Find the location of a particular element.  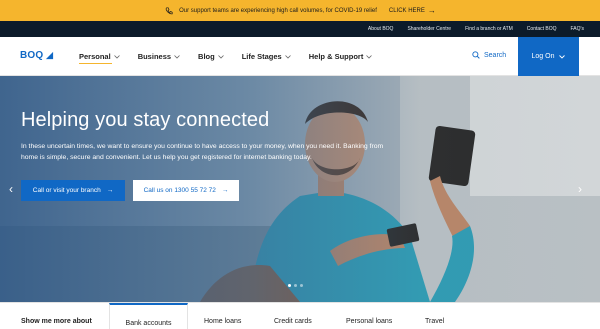

menu-label: Help & Support is located at coordinates (336, 56).